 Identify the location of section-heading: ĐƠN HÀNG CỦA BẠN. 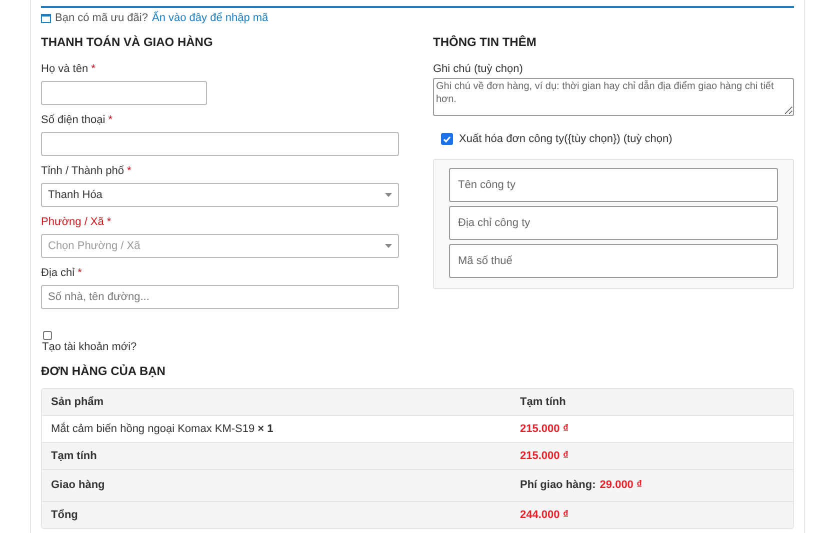
(103, 371).